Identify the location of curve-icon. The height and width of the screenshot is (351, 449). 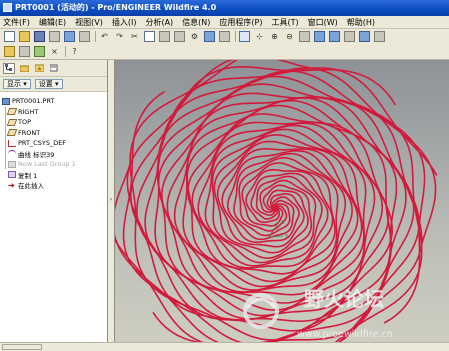
(12, 153).